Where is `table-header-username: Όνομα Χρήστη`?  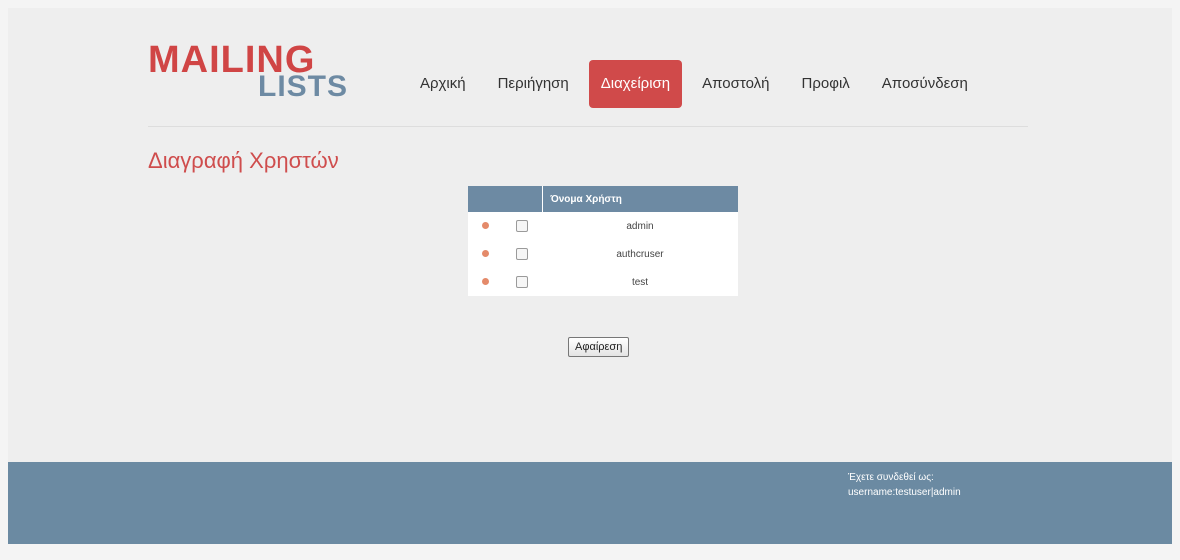
table-header-username: Όνομα Χρήστη is located at coordinates (639, 199).